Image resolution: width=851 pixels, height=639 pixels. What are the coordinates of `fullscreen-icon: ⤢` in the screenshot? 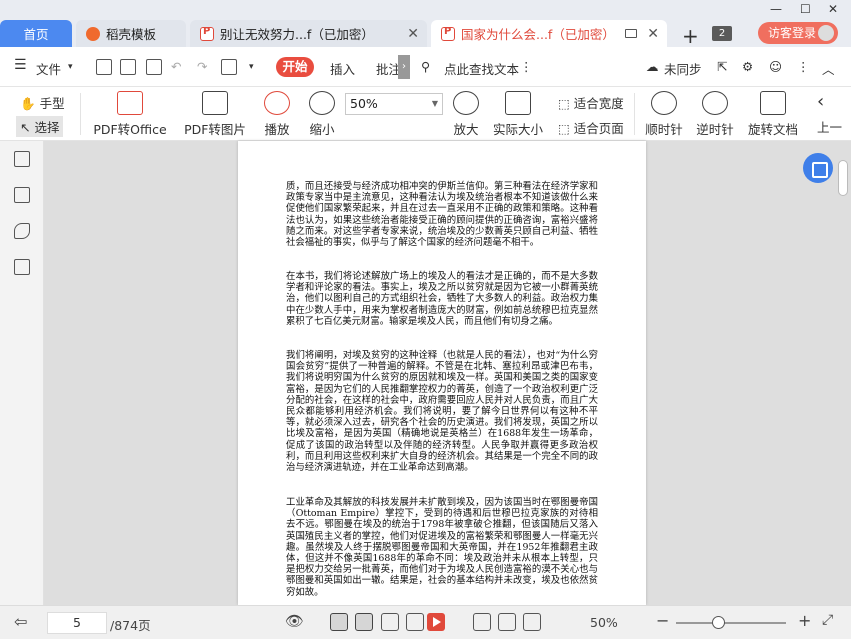 It's located at (827, 620).